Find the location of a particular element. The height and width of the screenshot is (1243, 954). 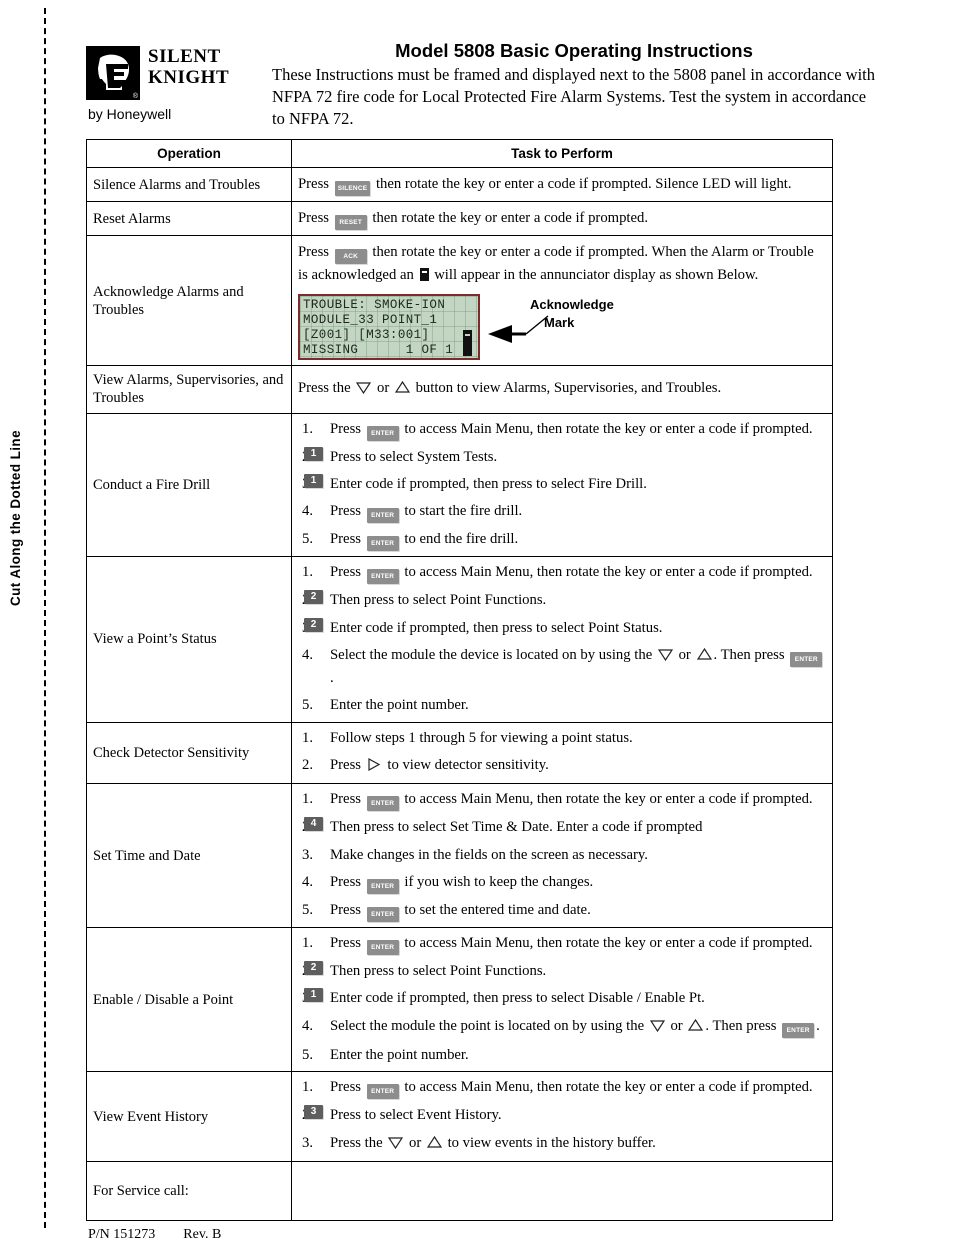

panel-key-silence: SILENCE is located at coordinates (352, 189).